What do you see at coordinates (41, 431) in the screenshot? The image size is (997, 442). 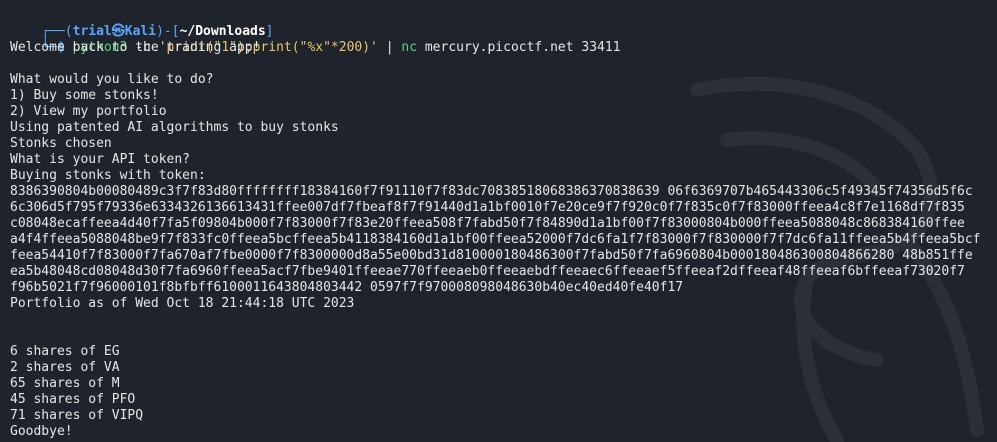 I see `goodbye-line: Goodbye!` at bounding box center [41, 431].